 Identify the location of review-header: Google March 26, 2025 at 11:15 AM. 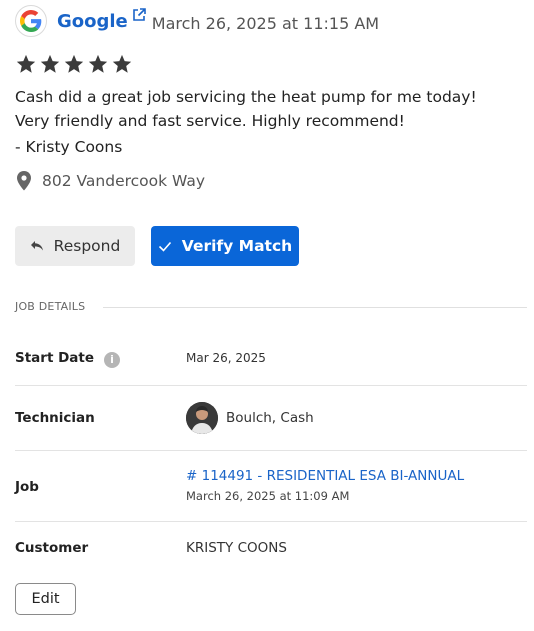
(197, 21).